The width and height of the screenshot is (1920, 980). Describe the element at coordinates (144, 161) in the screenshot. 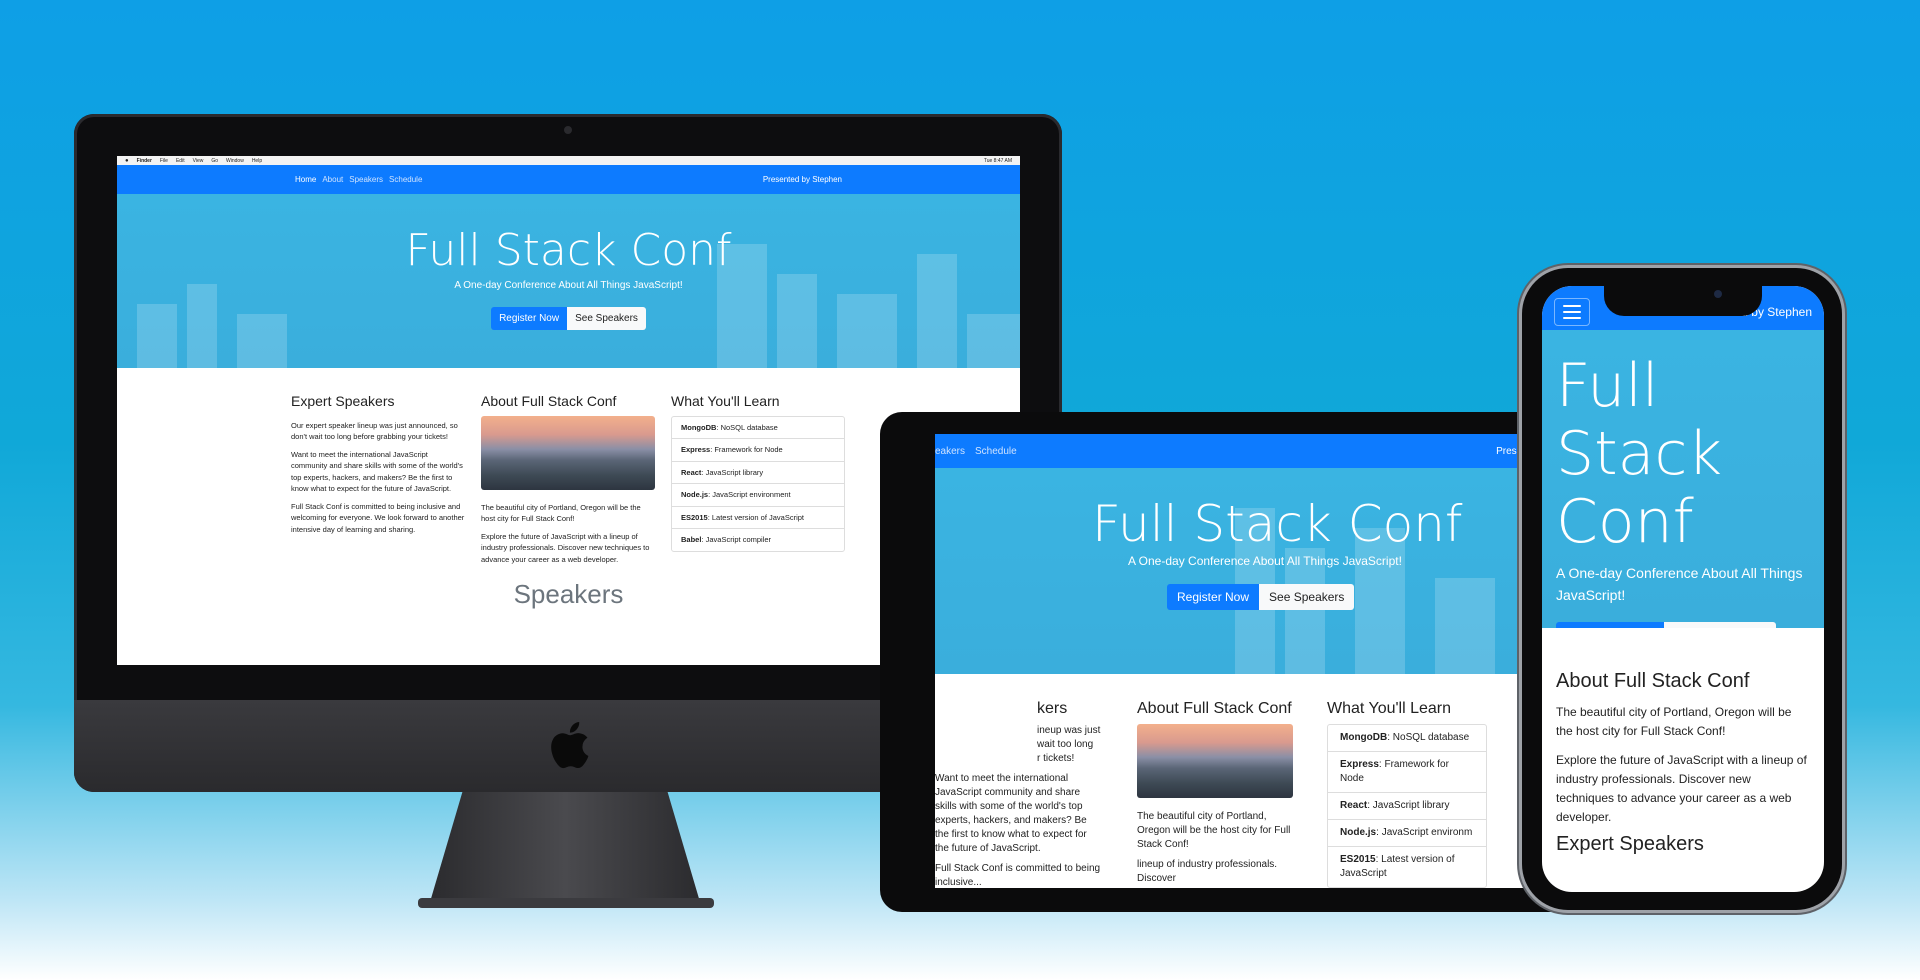

I see `menubar-finder: Finder` at that location.